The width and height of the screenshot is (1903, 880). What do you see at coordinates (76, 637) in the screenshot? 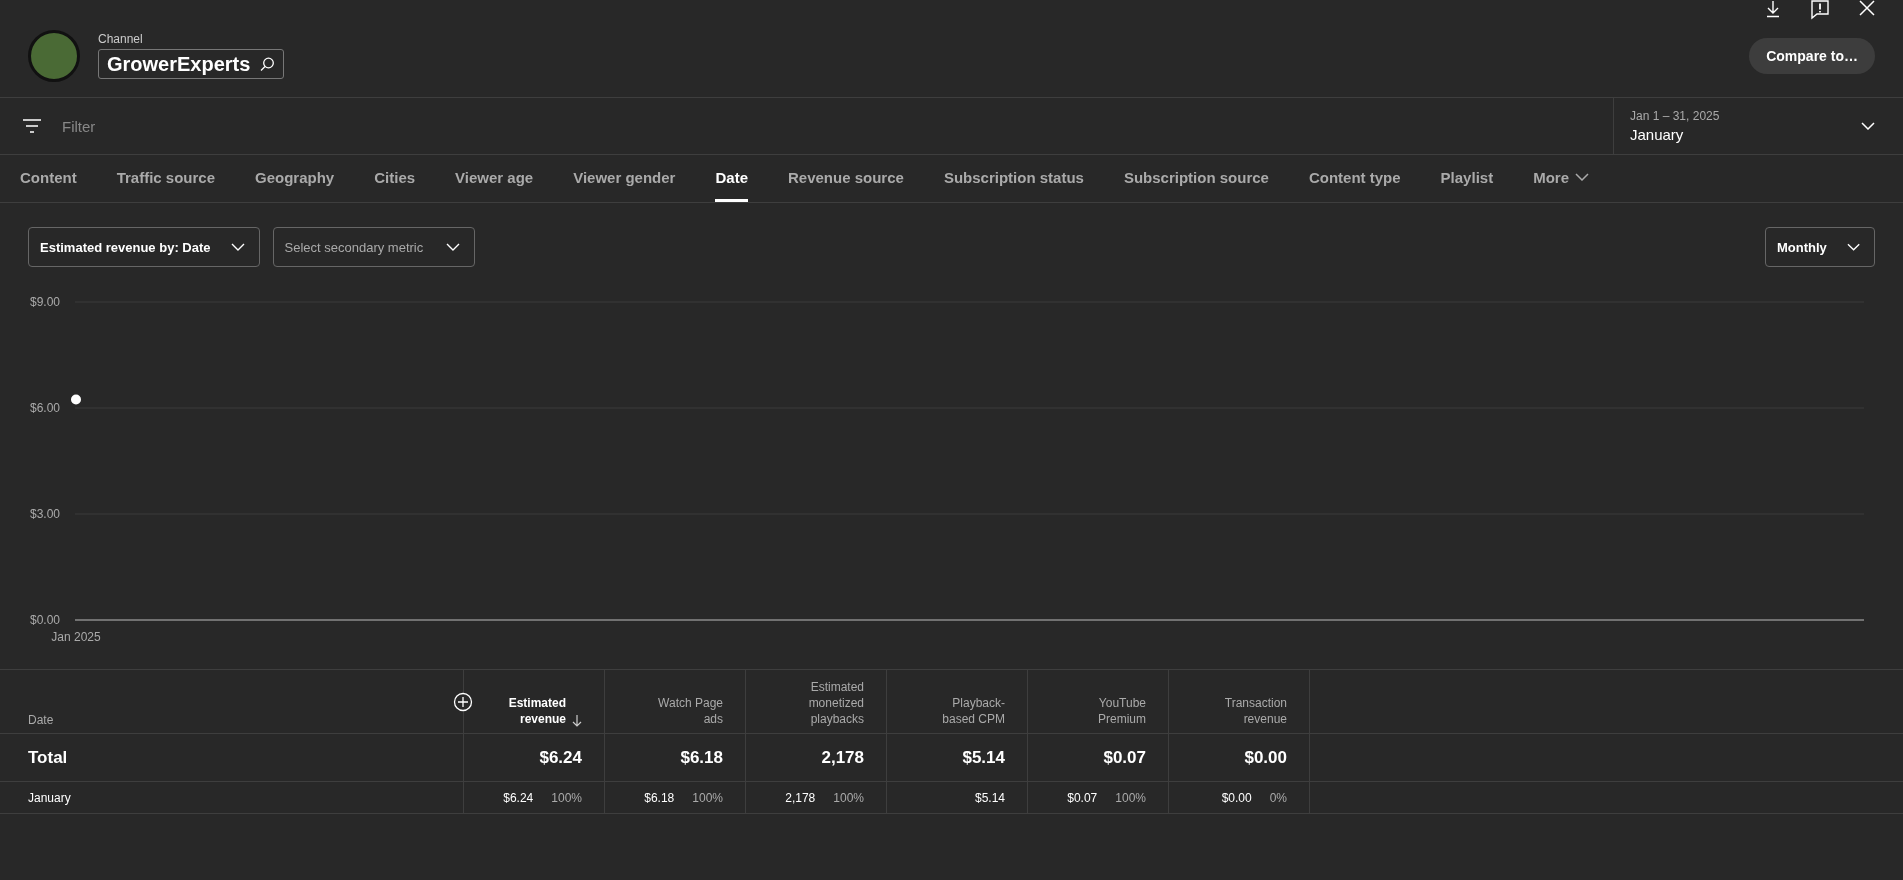
I see `axis-label: Jan 2025` at bounding box center [76, 637].